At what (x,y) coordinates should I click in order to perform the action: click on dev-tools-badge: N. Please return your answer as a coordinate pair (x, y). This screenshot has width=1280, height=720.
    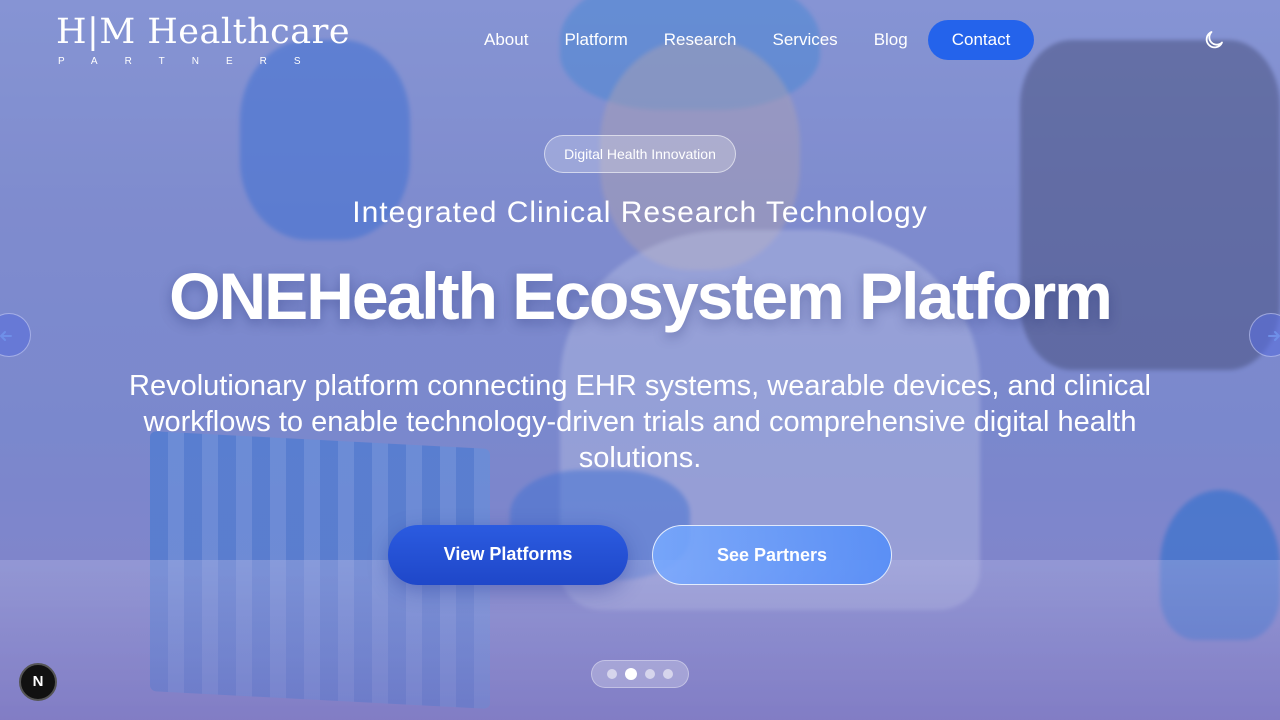
    Looking at the image, I should click on (38, 682).